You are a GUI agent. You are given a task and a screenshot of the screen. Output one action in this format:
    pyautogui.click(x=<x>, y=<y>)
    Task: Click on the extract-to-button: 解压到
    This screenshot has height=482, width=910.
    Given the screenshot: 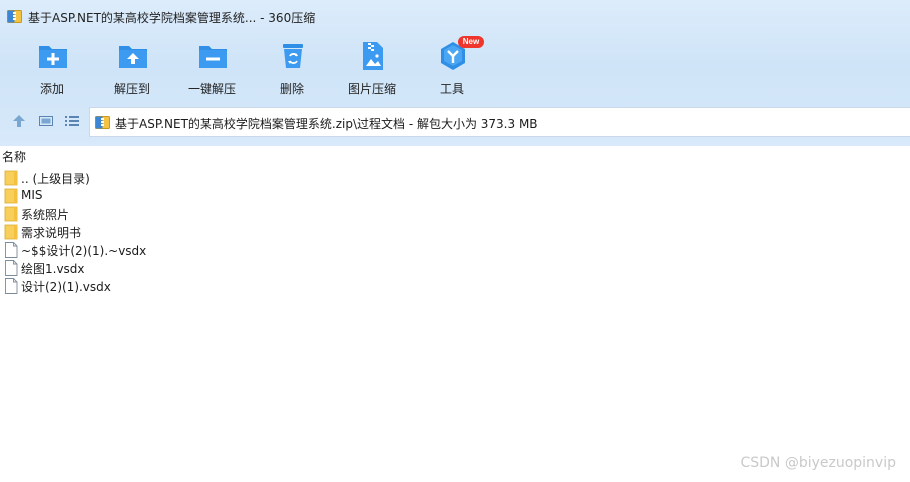 What is the action you would take?
    pyautogui.click(x=132, y=69)
    